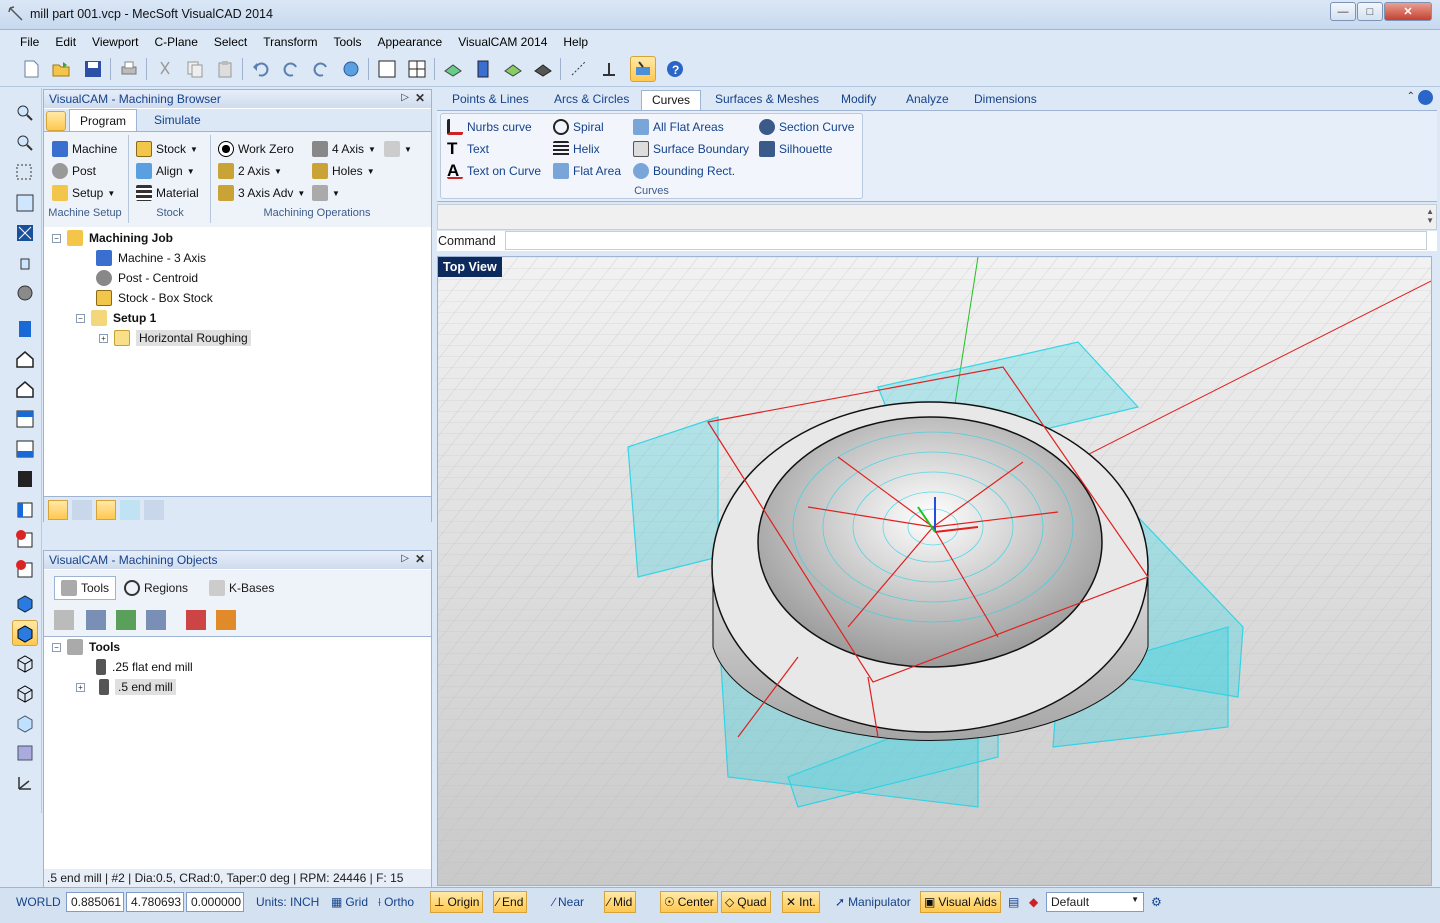  I want to click on shaded-edges-icon, so click(25, 633).